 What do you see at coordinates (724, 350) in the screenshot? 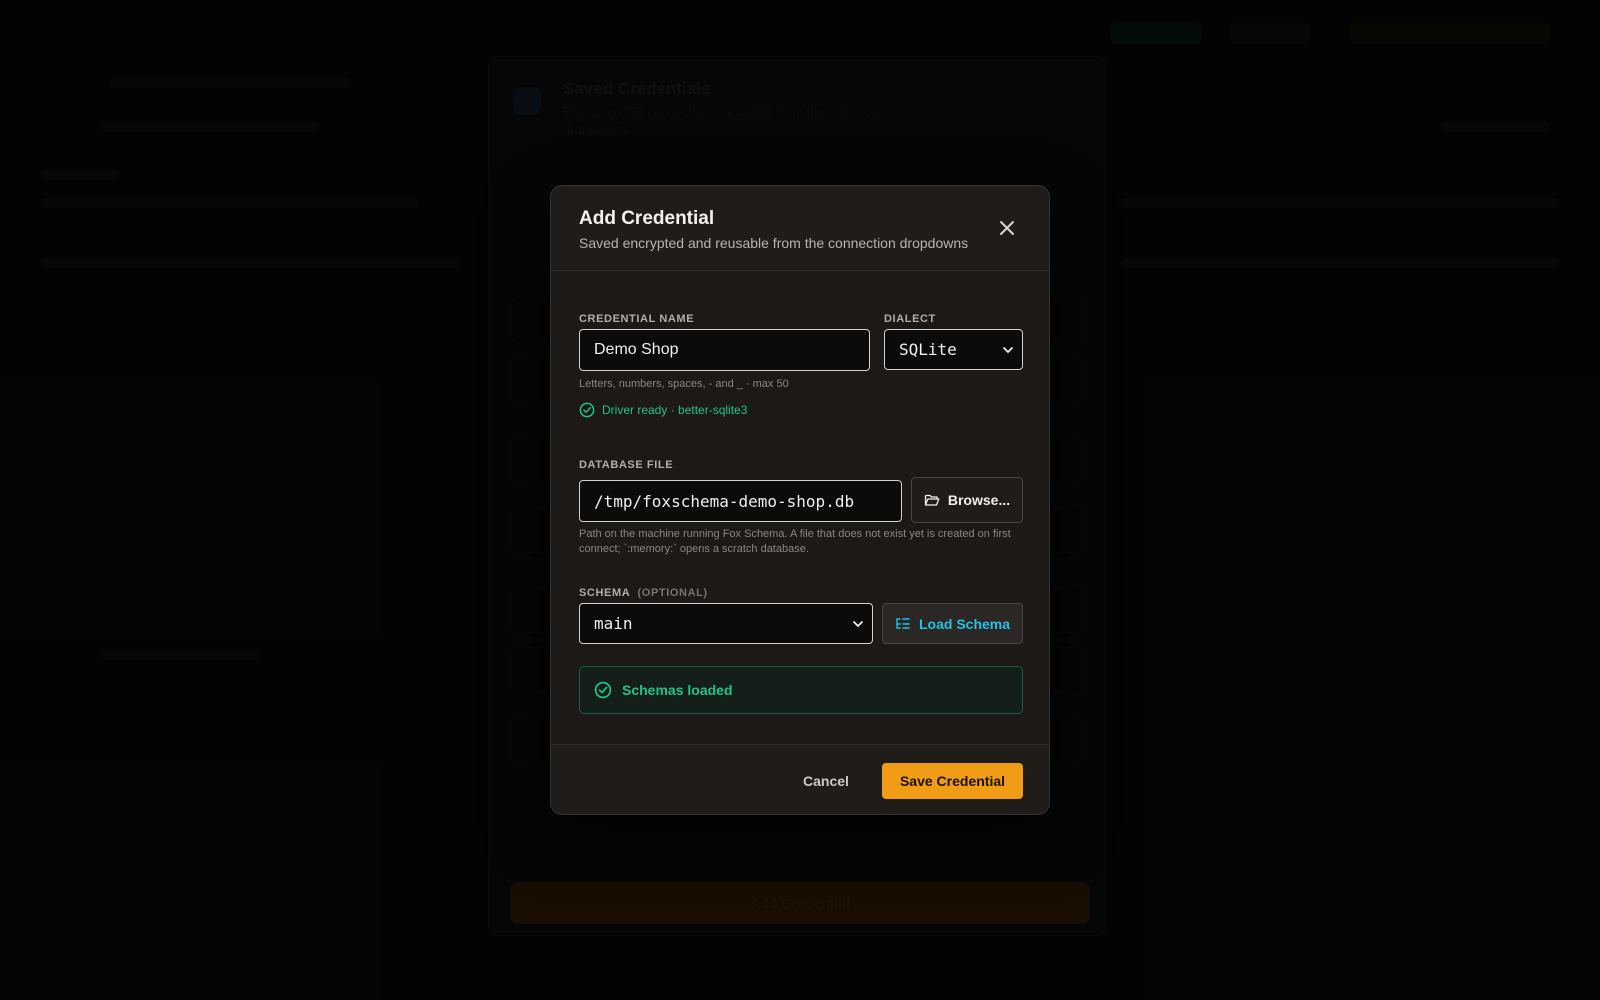
I see `credential-name-input` at bounding box center [724, 350].